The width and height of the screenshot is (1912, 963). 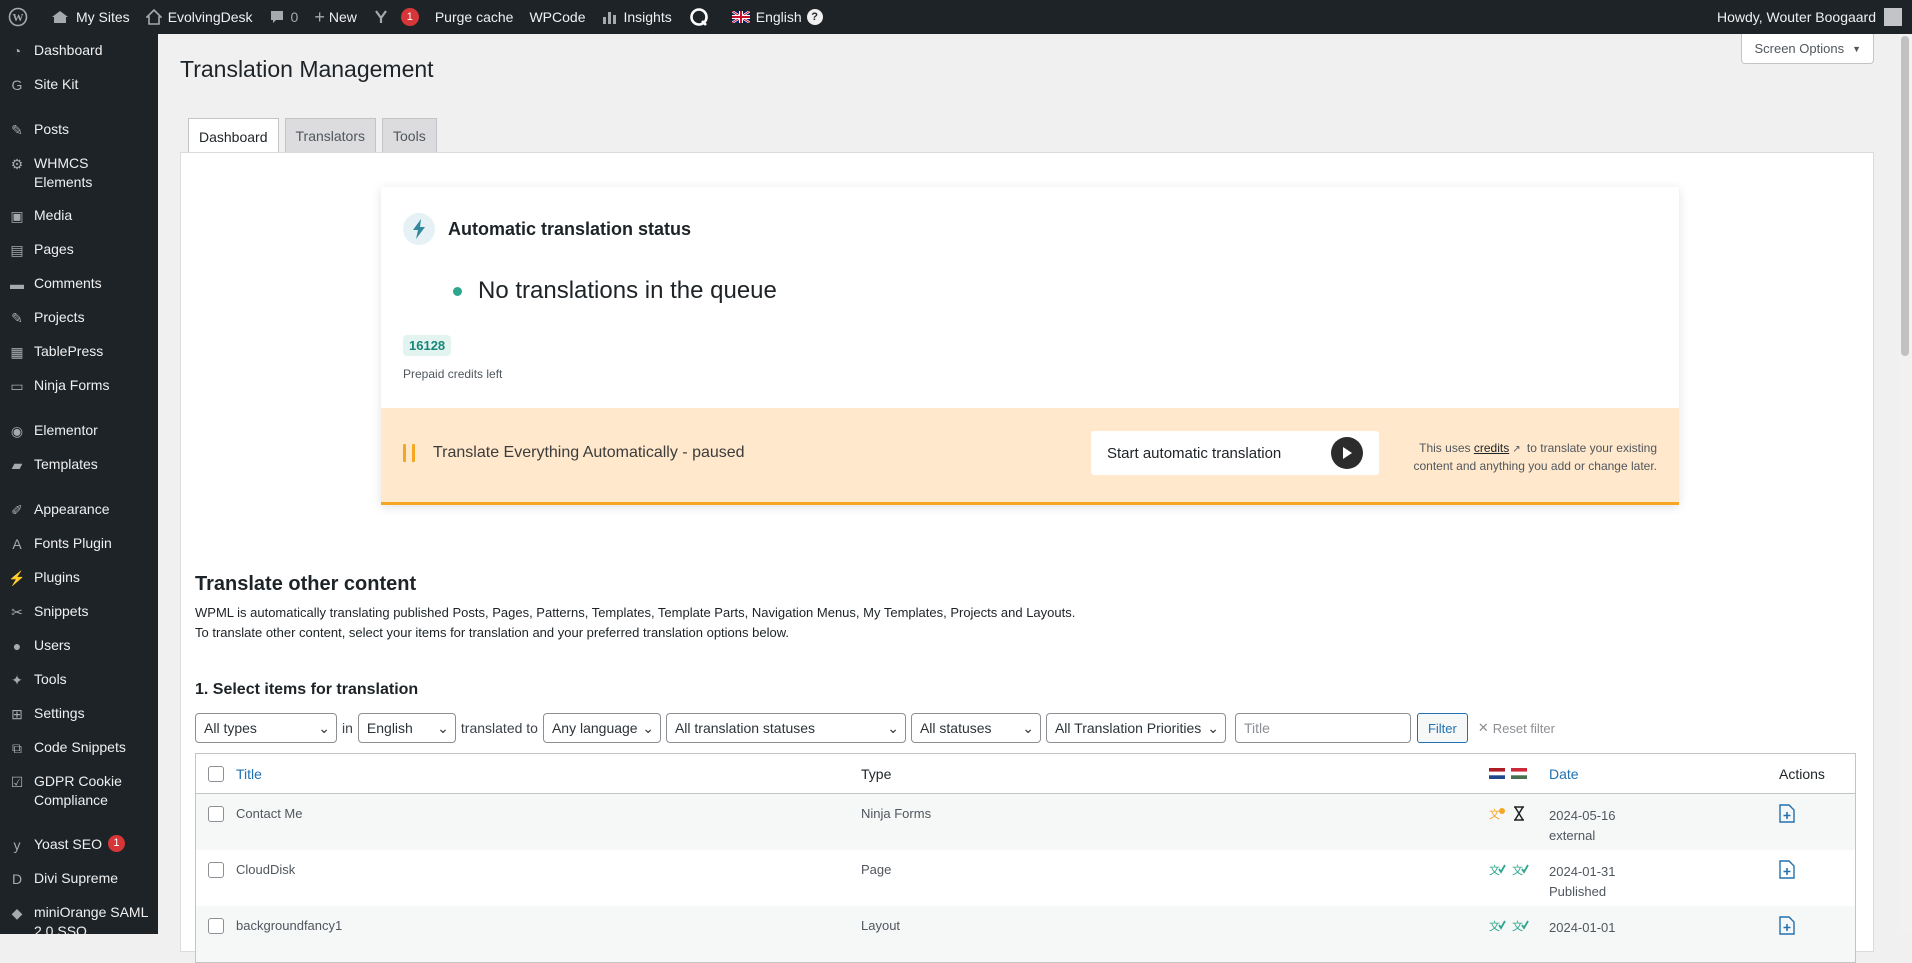 I want to click on insights-menu: Insights, so click(x=636, y=17).